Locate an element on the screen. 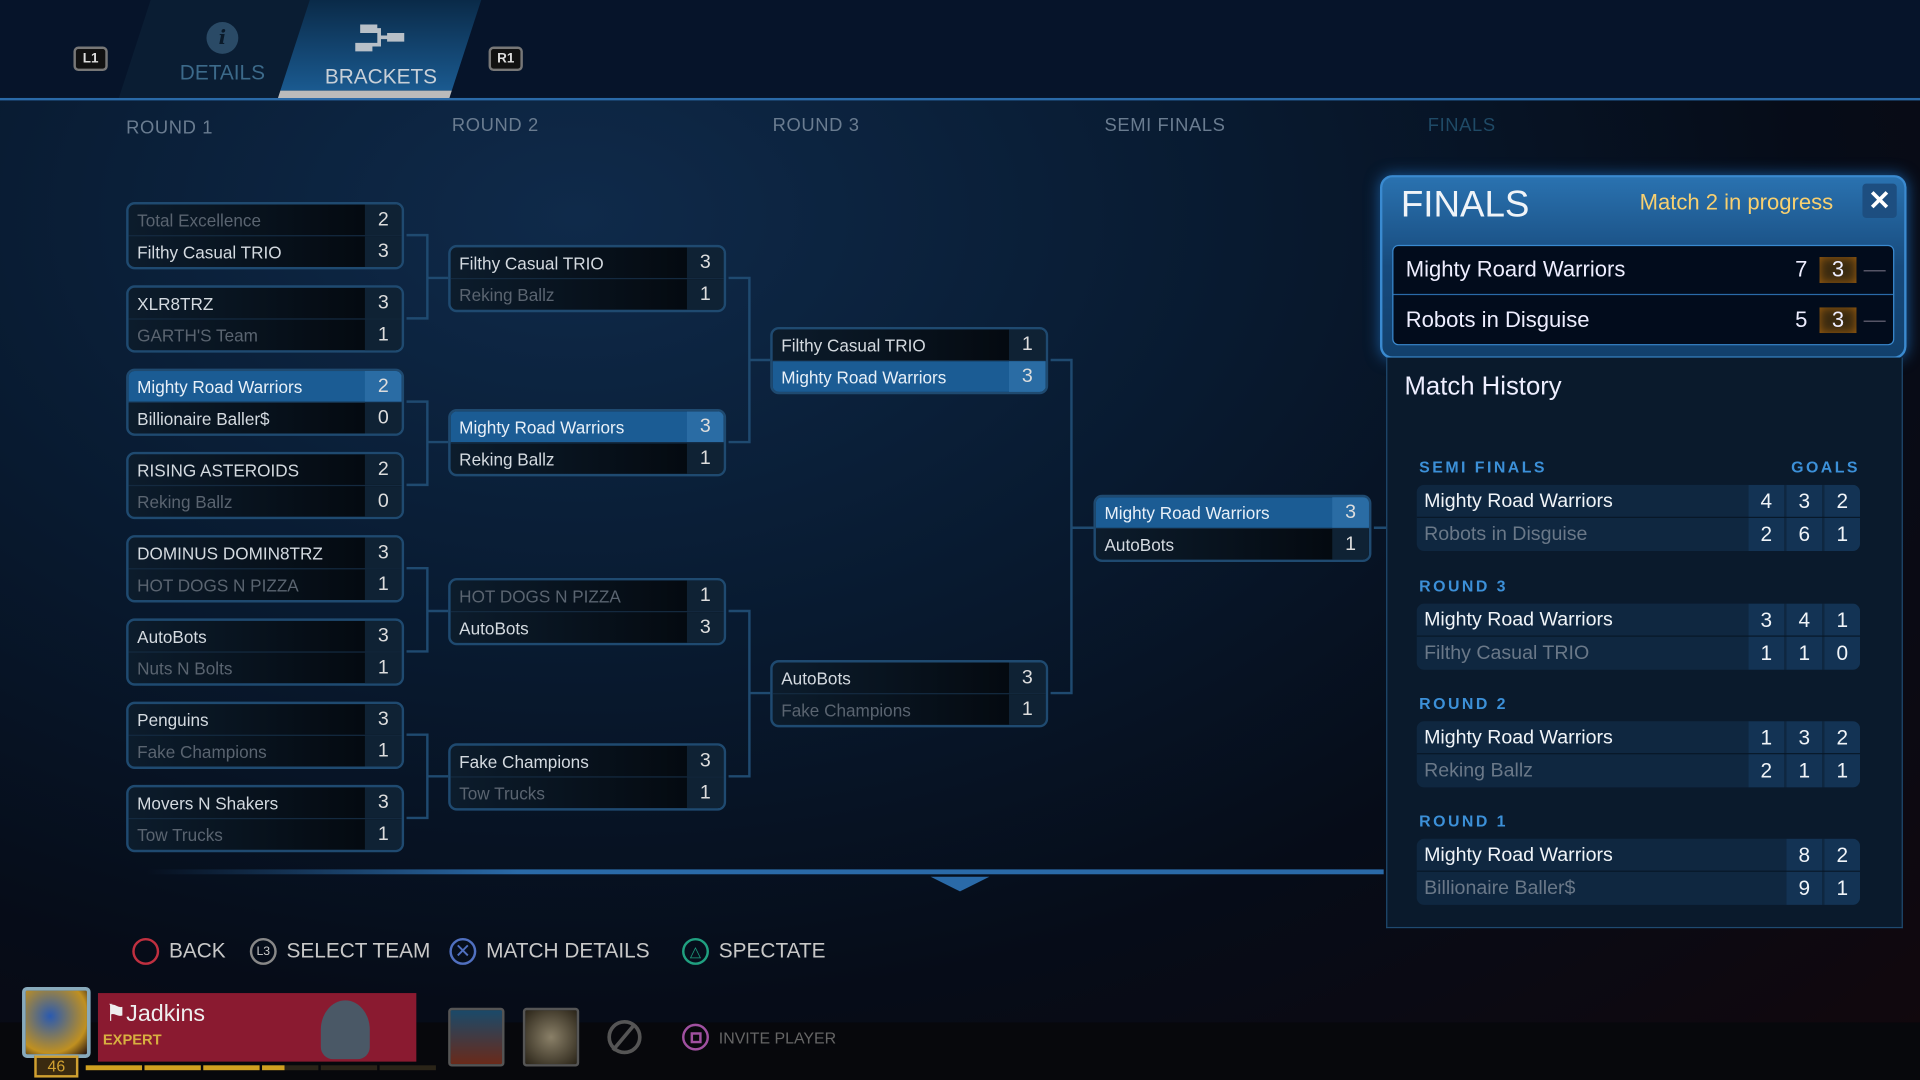  bracket-match: HOT DOGS N PIZZA 1 AutoBots 3 is located at coordinates (587, 611).